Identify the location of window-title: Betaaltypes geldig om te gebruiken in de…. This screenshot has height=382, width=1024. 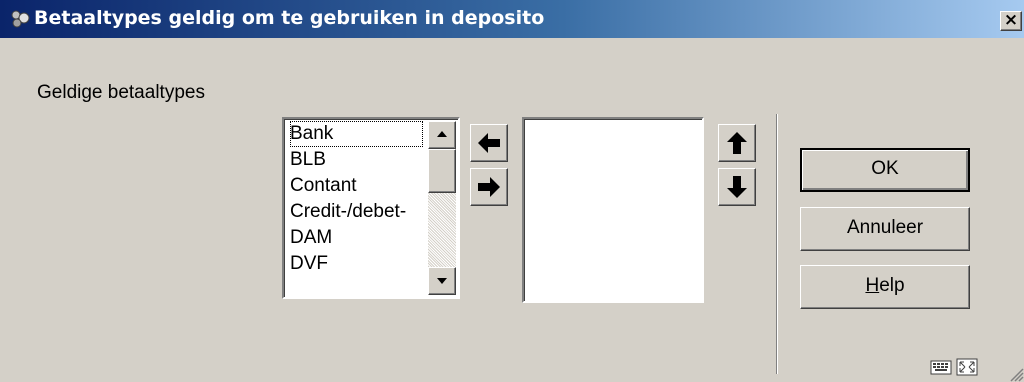
(289, 18).